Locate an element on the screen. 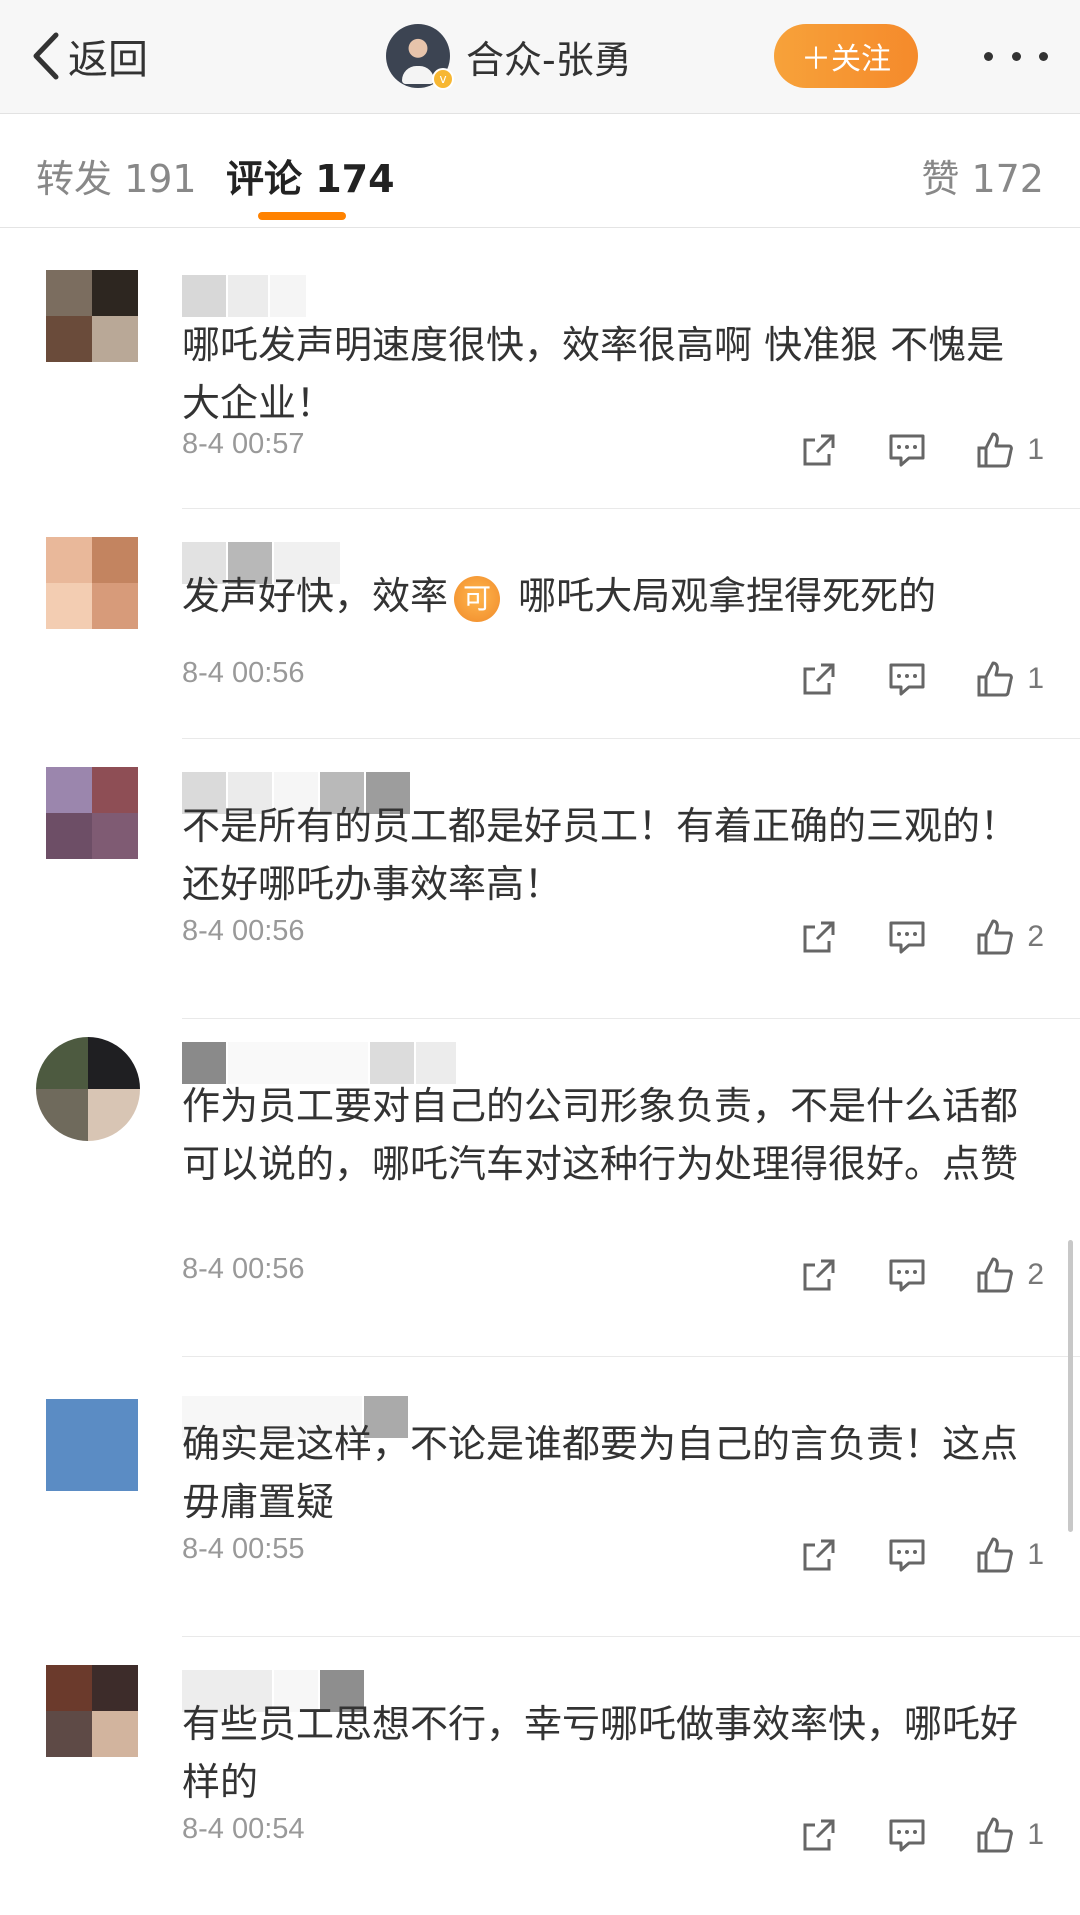  avatar: v is located at coordinates (420, 57).